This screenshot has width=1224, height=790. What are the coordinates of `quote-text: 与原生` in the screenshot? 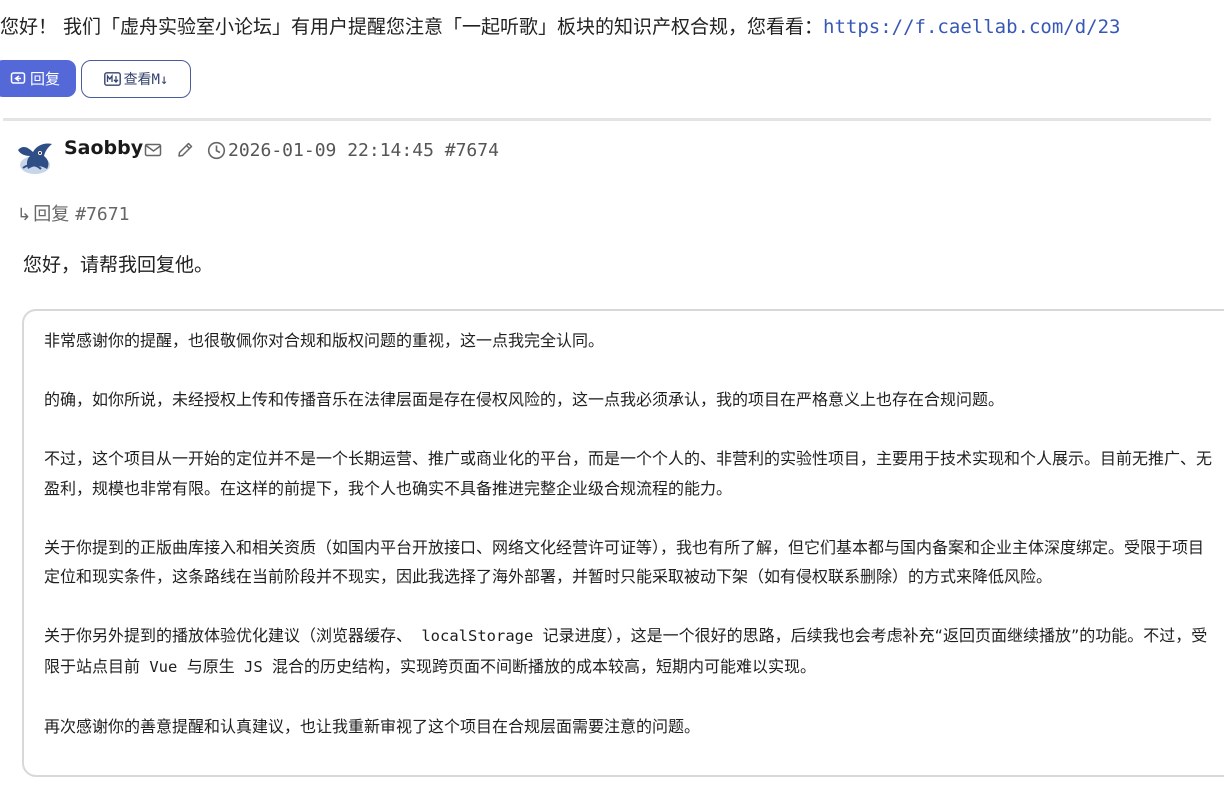 It's located at (210, 666).